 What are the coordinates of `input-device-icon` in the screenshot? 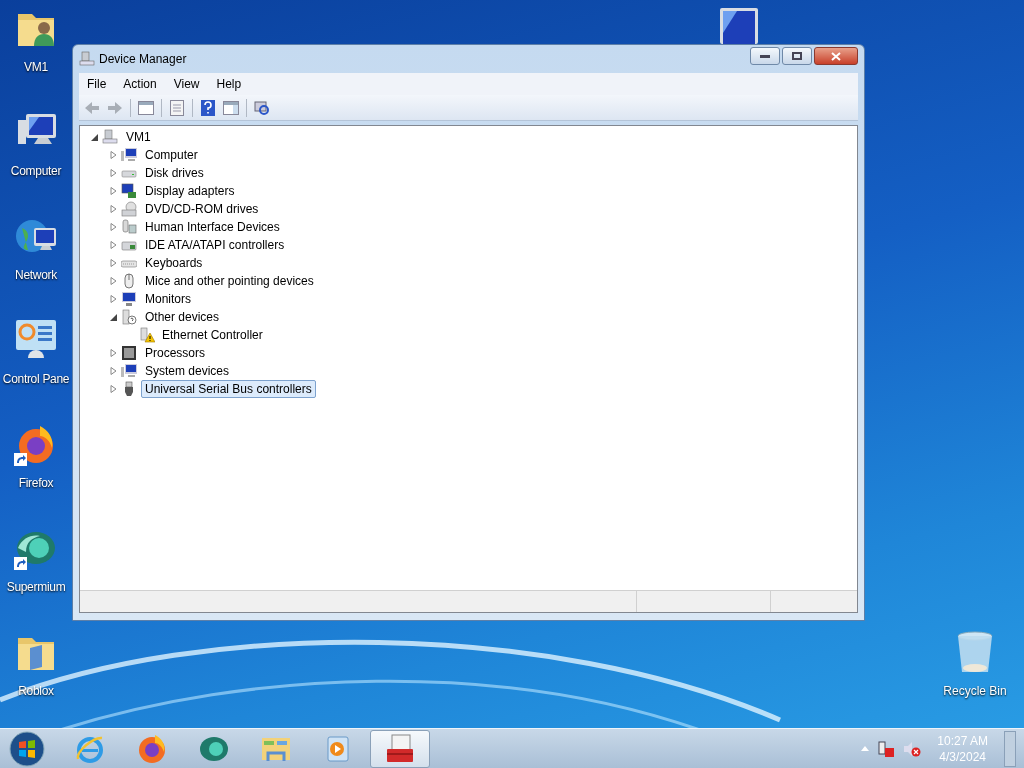 It's located at (129, 227).